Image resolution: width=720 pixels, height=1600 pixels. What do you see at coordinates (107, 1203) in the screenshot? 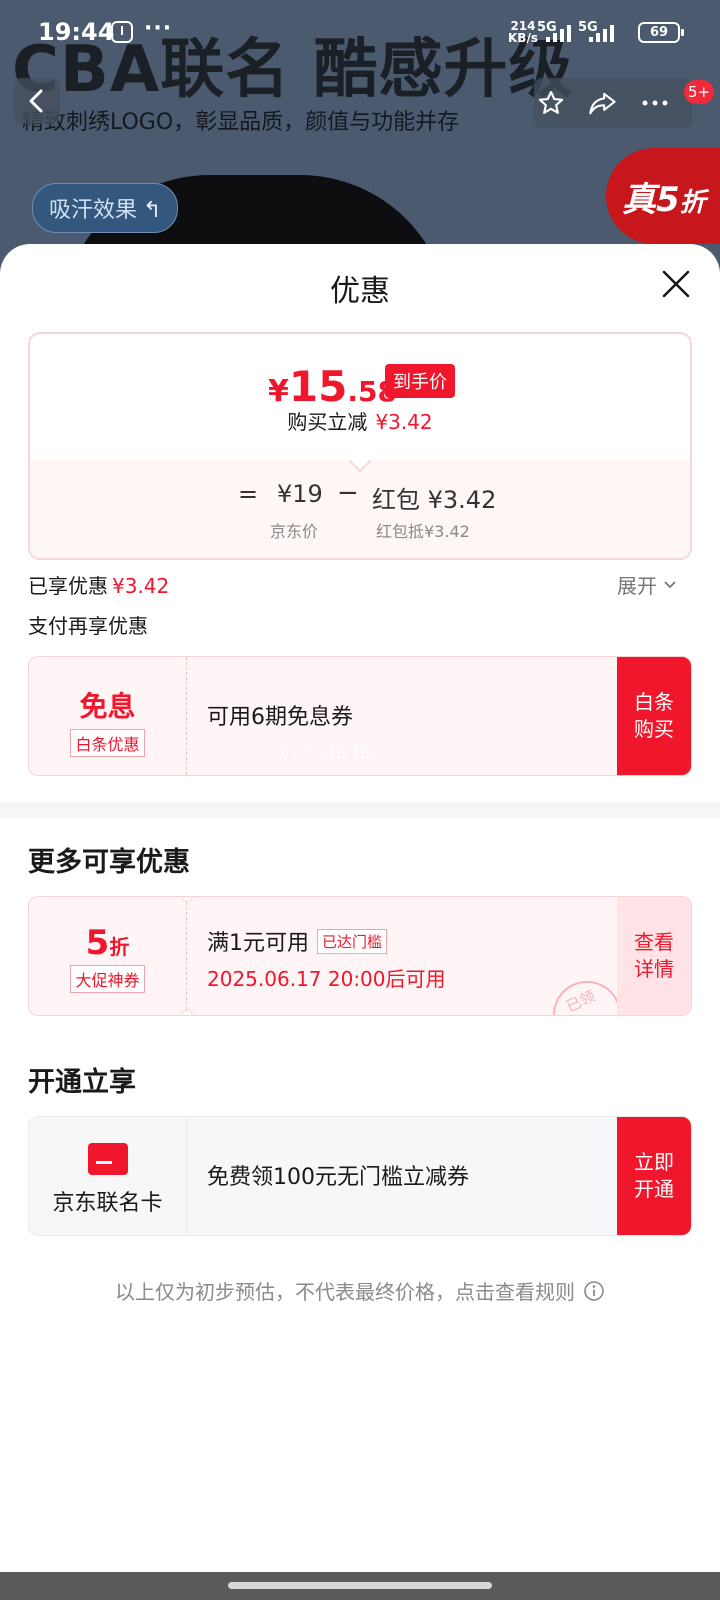
I see `jd-card-label: 京东联名卡` at bounding box center [107, 1203].